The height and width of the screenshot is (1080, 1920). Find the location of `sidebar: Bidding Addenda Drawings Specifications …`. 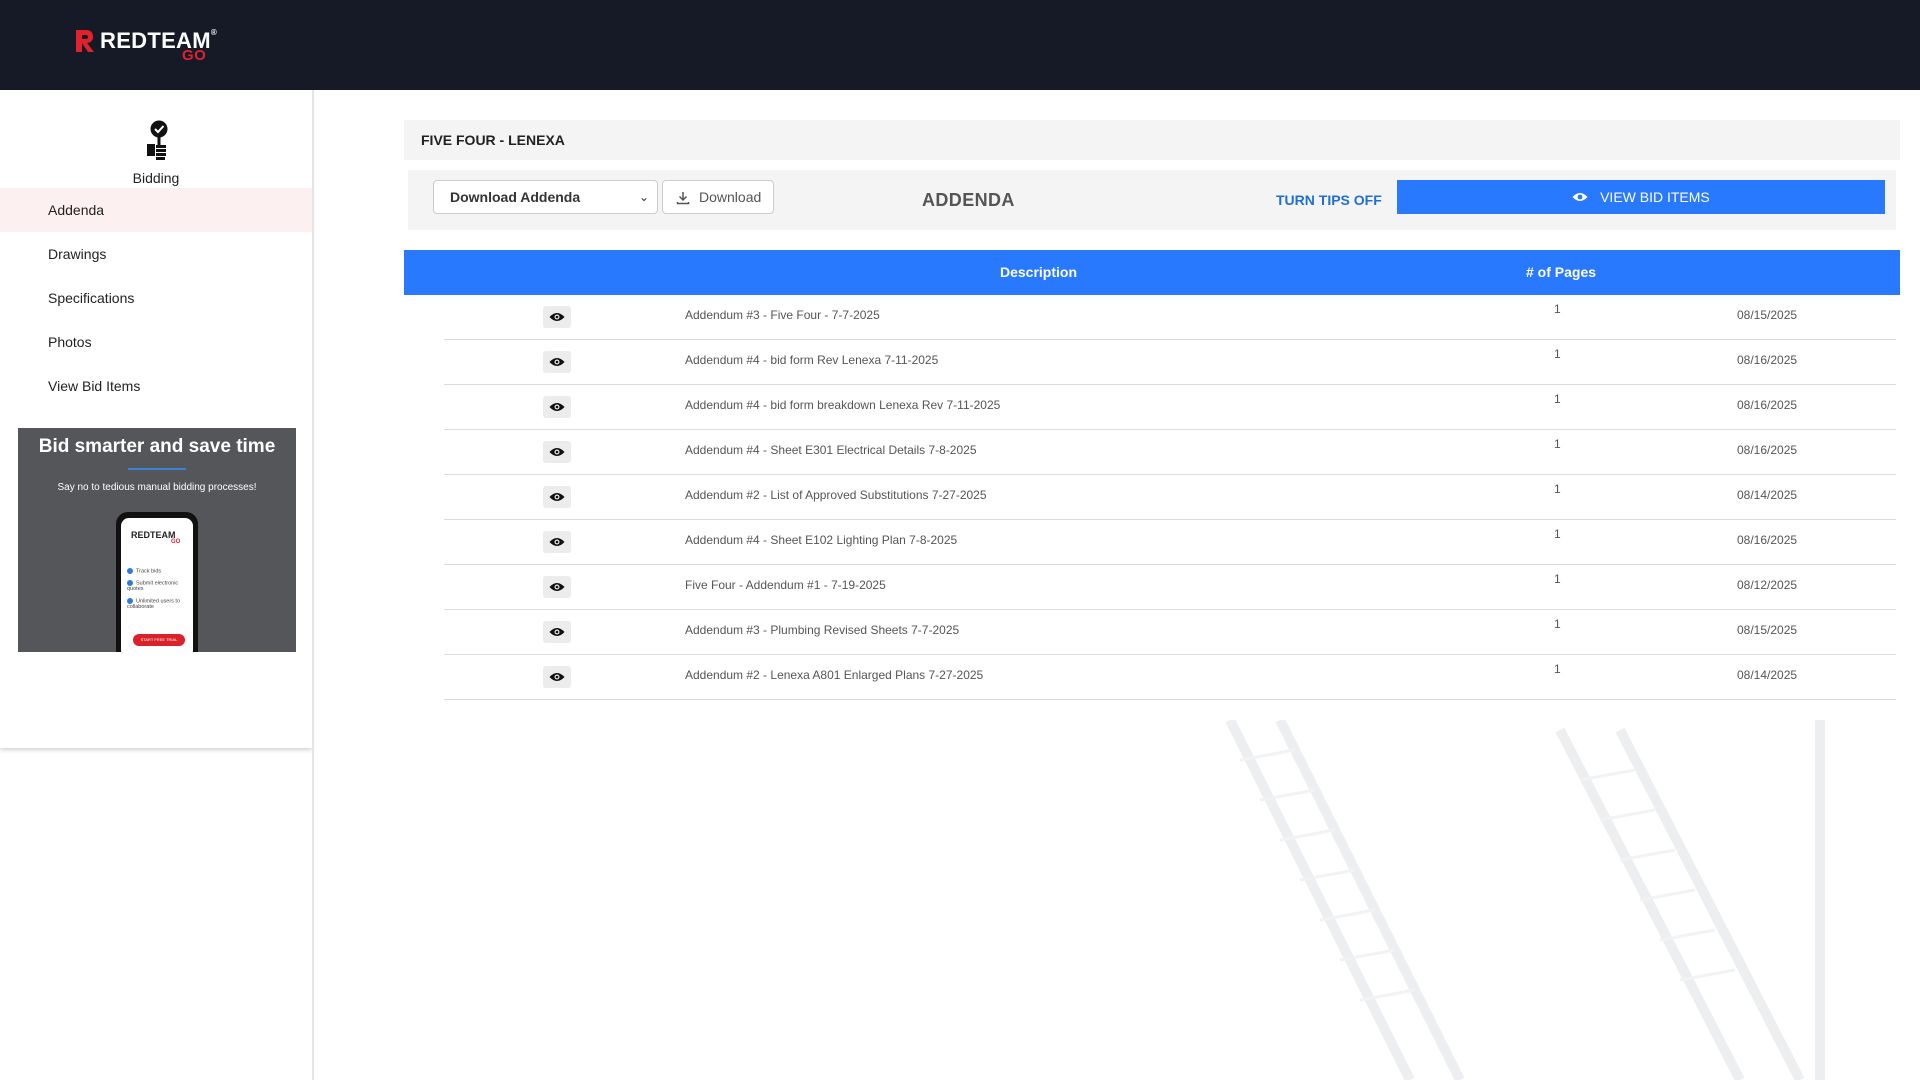

sidebar: Bidding Addenda Drawings Specifications … is located at coordinates (156, 419).